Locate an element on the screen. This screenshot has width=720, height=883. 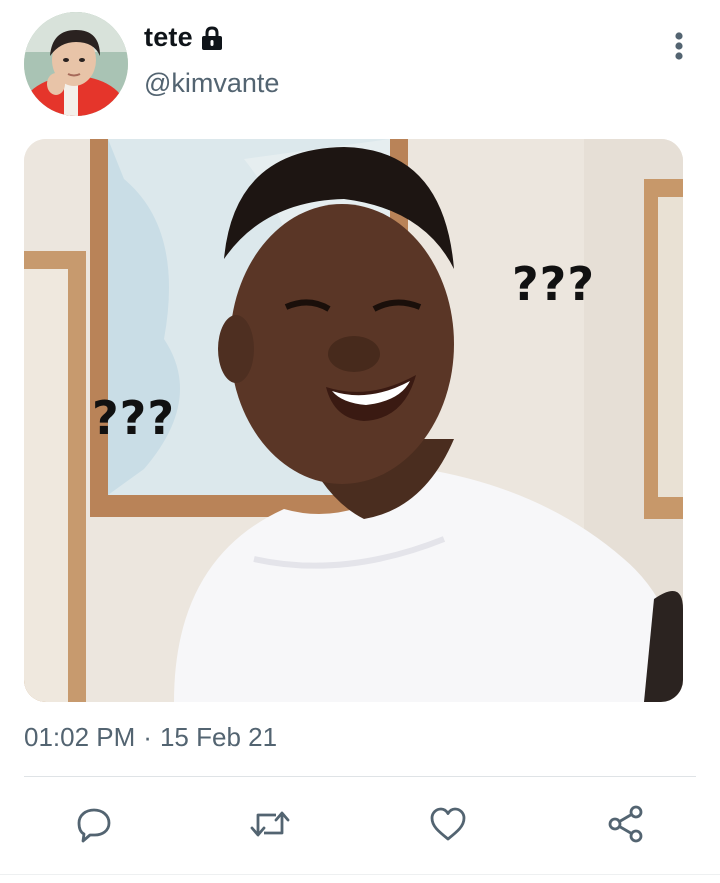
display-name: tete is located at coordinates (168, 37).